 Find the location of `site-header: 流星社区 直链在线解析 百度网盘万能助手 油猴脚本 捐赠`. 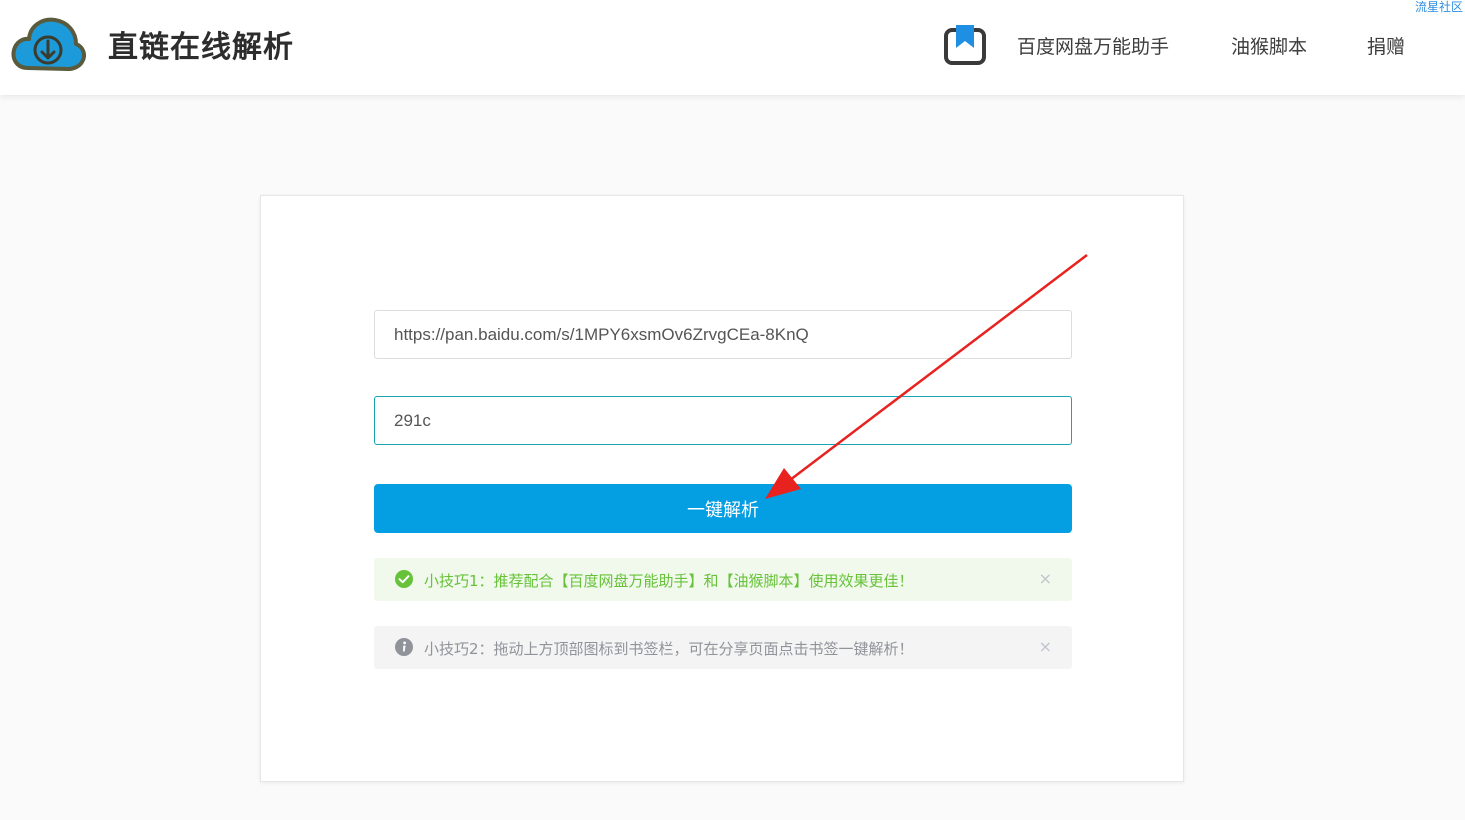

site-header: 流星社区 直链在线解析 百度网盘万能助手 油猴脚本 捐赠 is located at coordinates (732, 47).